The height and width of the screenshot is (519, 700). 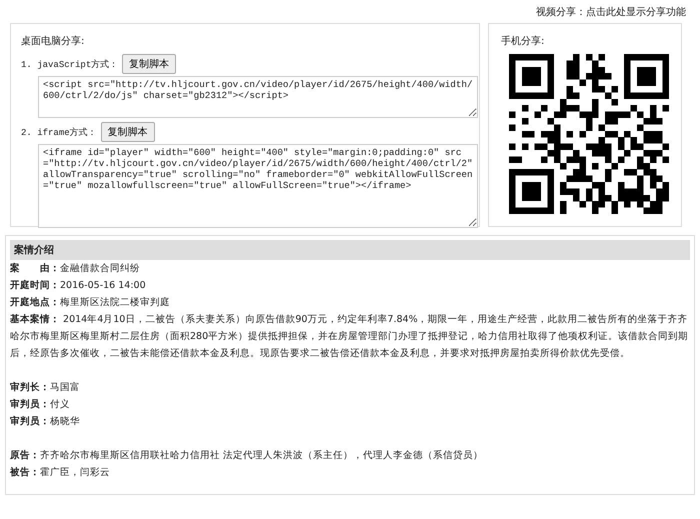 What do you see at coordinates (258, 97) in the screenshot?
I see `code-field: <script src="http://tv.hljcourt.gov.cn/video/player/id/2675/height/400/width/600/ctrl/2/do/js" charset="gb2312"></script>` at bounding box center [258, 97].